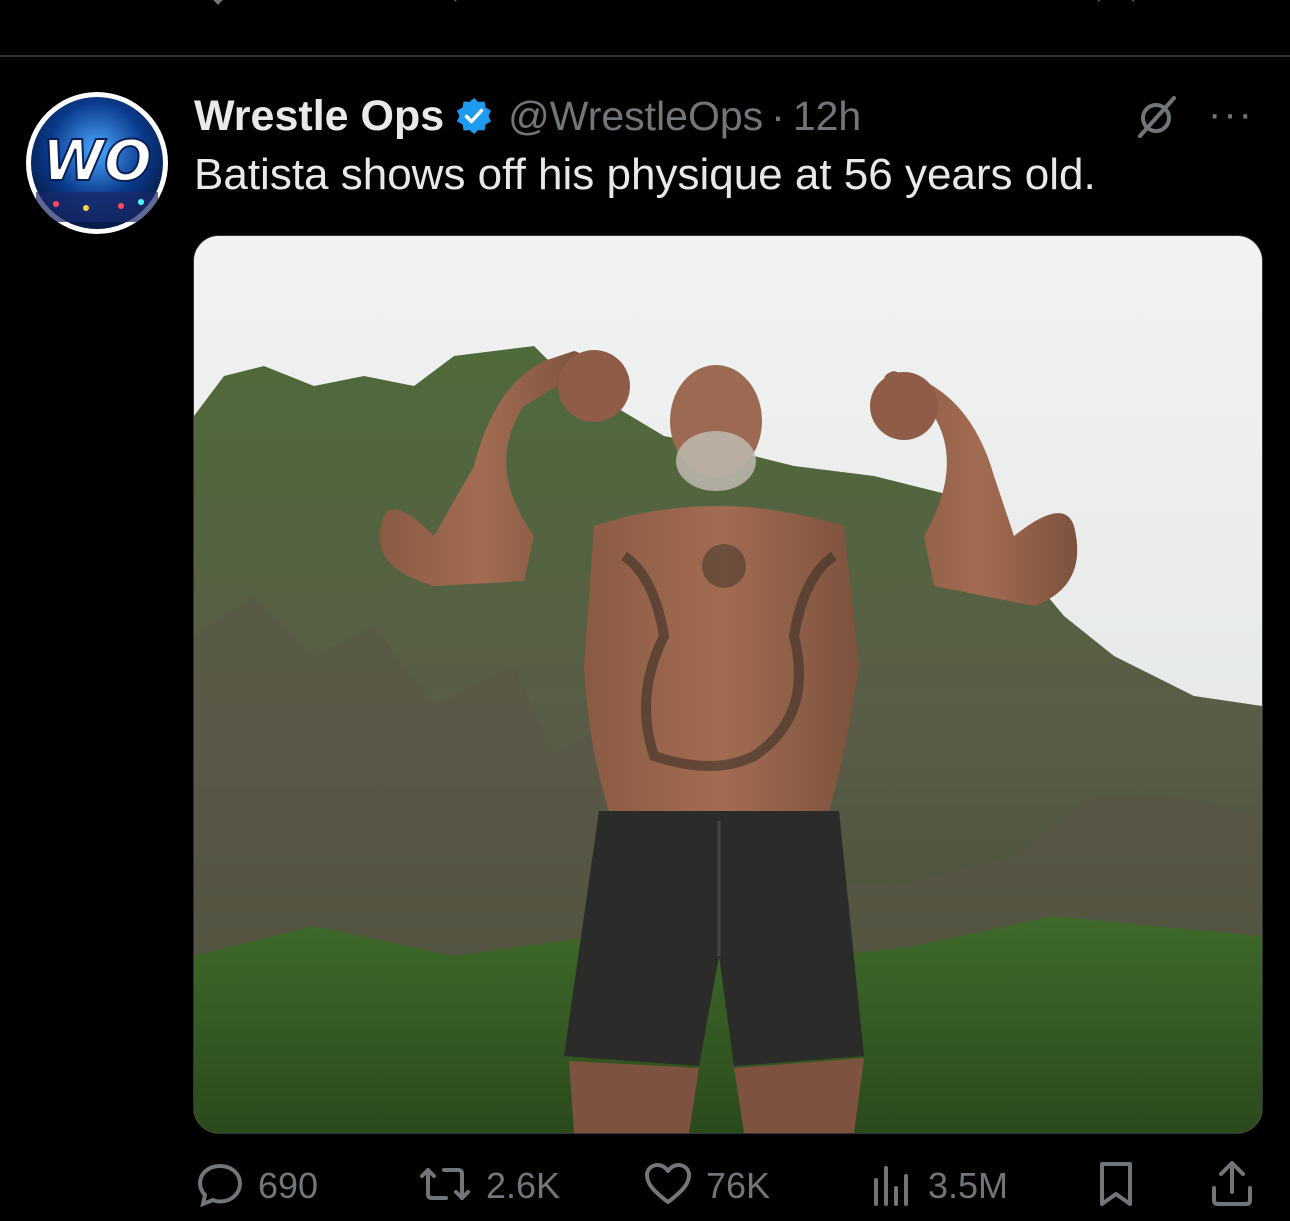  I want to click on tweet-header: Wrestle Ops @WrestleOps · 12h, so click(527, 116).